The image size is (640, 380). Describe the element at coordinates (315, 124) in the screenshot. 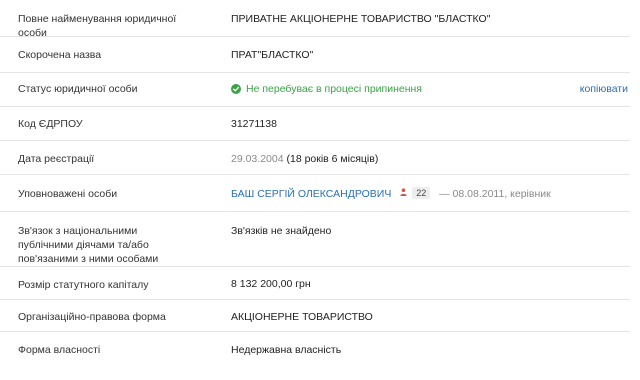

I see `row-edrpou: Код ЄДРПОУ 31271138` at that location.